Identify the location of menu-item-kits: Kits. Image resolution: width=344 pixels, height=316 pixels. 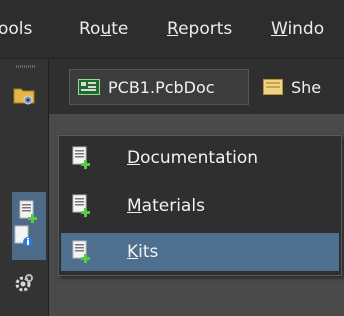
(200, 252).